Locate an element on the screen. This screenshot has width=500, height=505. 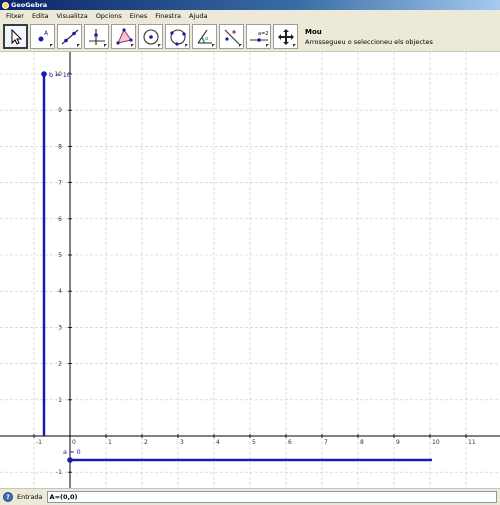
point-a is located at coordinates (70, 460).